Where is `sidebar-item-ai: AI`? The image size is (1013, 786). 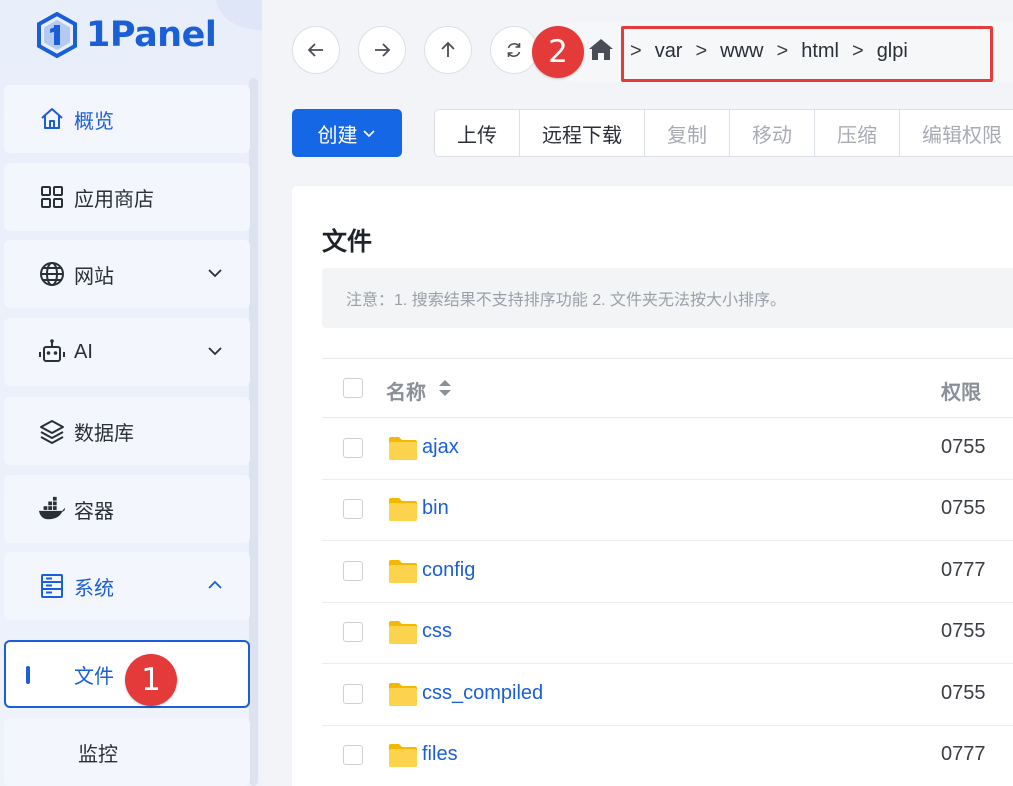 sidebar-item-ai: AI is located at coordinates (127, 352).